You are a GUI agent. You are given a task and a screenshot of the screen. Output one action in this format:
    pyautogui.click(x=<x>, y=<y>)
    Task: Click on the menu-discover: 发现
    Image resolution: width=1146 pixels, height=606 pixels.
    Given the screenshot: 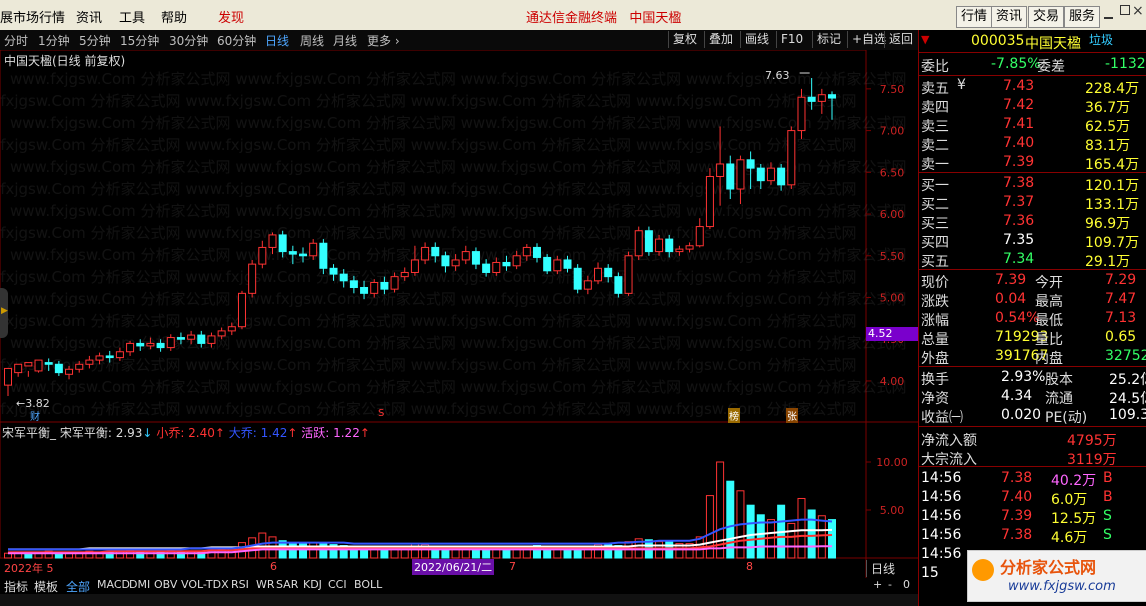 What is the action you would take?
    pyautogui.click(x=231, y=16)
    